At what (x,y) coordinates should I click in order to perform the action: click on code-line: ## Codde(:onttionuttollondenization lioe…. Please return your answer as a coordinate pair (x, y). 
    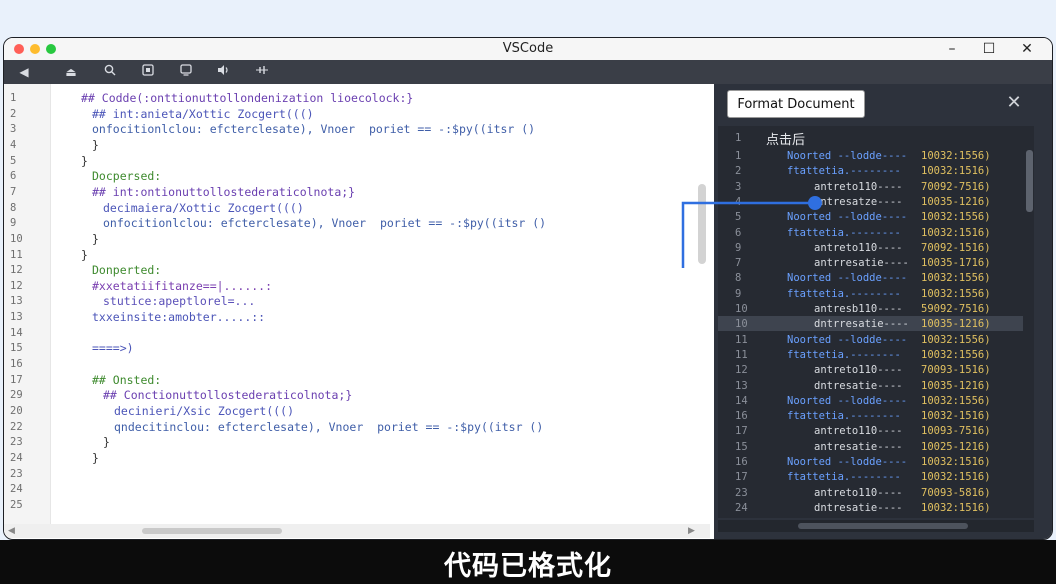
    Looking at the image, I should click on (247, 98).